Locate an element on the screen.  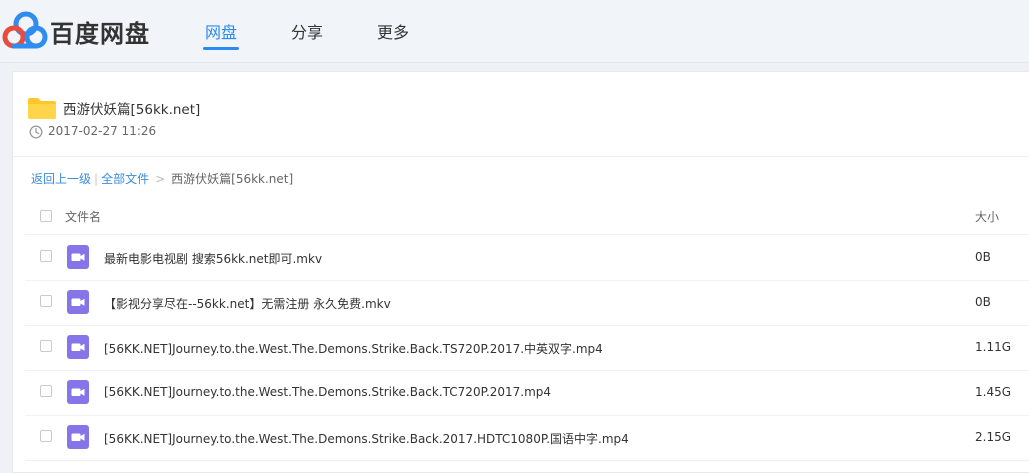
baidu-cloud-logo-icon is located at coordinates (25, 30).